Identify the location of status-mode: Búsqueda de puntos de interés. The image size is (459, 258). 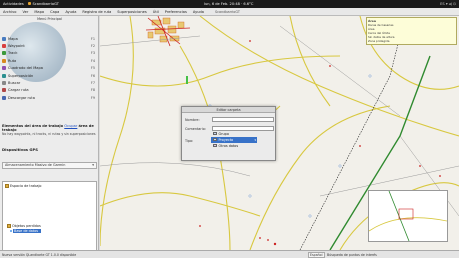
(352, 255).